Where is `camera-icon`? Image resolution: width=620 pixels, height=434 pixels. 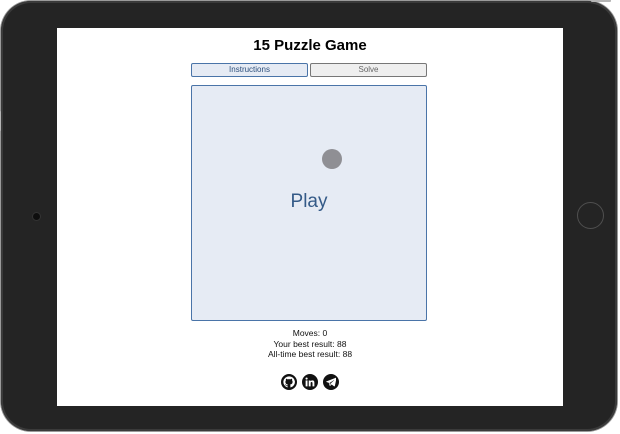
camera-icon is located at coordinates (36, 216).